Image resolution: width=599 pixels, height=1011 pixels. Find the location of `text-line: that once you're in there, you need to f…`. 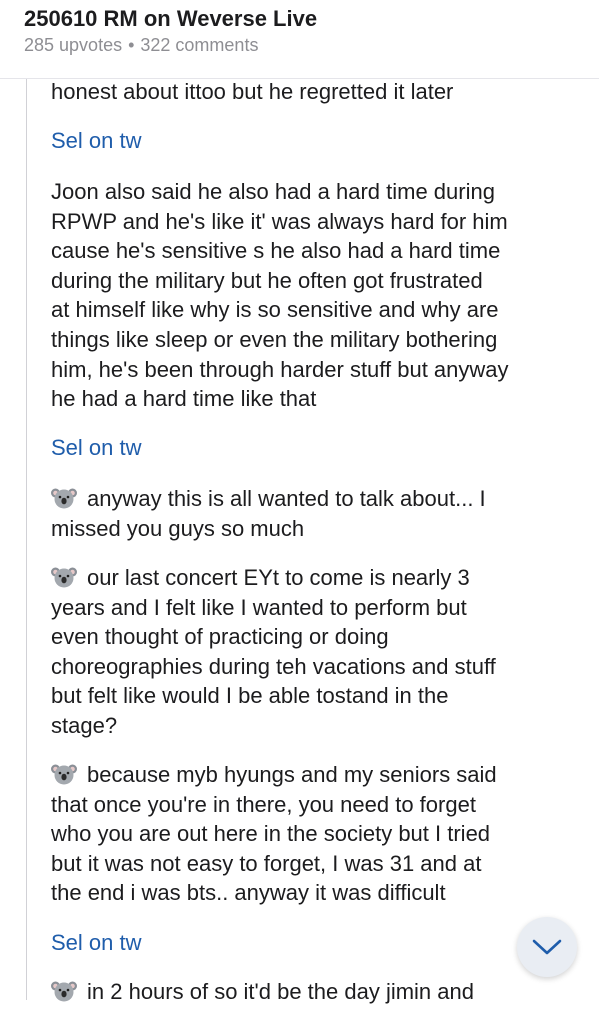

text-line: that once you're in there, you need to f… is located at coordinates (263, 804).